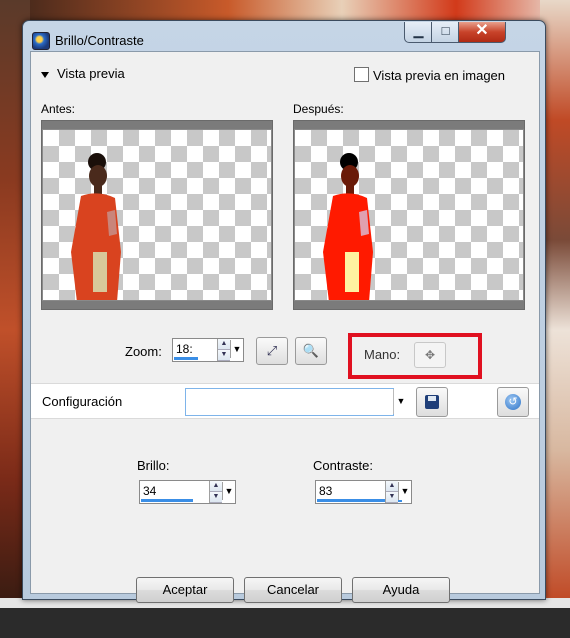  What do you see at coordinates (348, 226) in the screenshot?
I see `figure-after` at bounding box center [348, 226].